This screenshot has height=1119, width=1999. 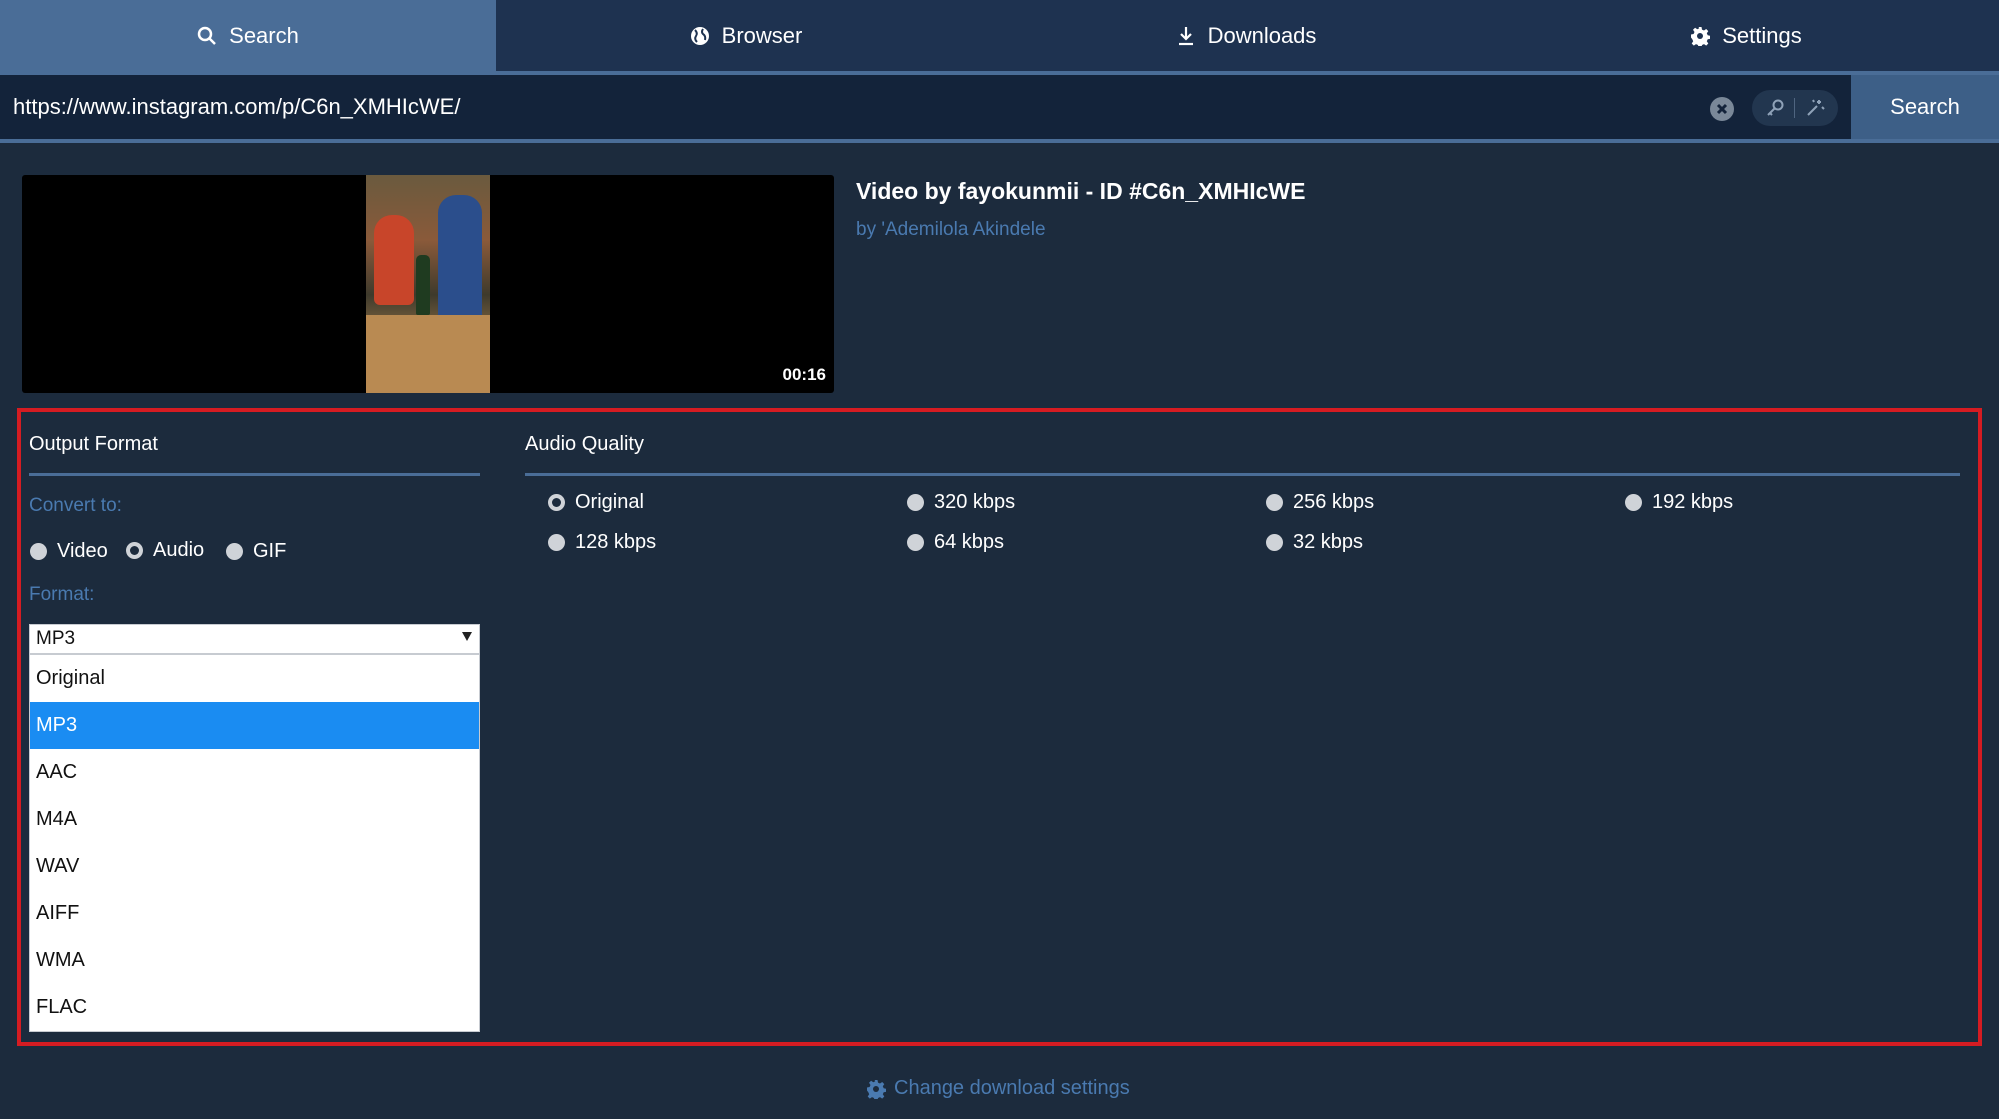 What do you see at coordinates (179, 550) in the screenshot?
I see `convert-audio-label: Audio` at bounding box center [179, 550].